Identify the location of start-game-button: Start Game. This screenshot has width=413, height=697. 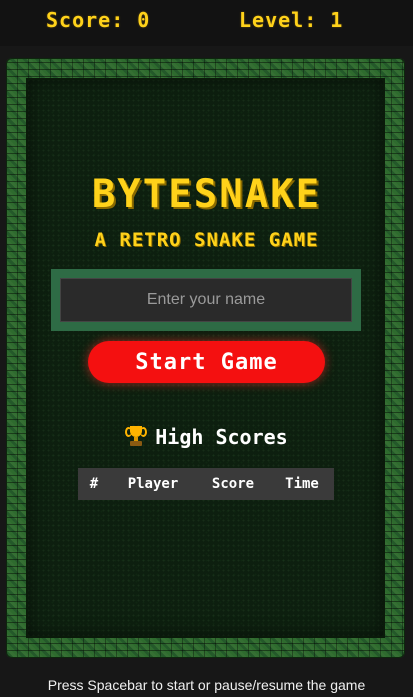
(206, 362).